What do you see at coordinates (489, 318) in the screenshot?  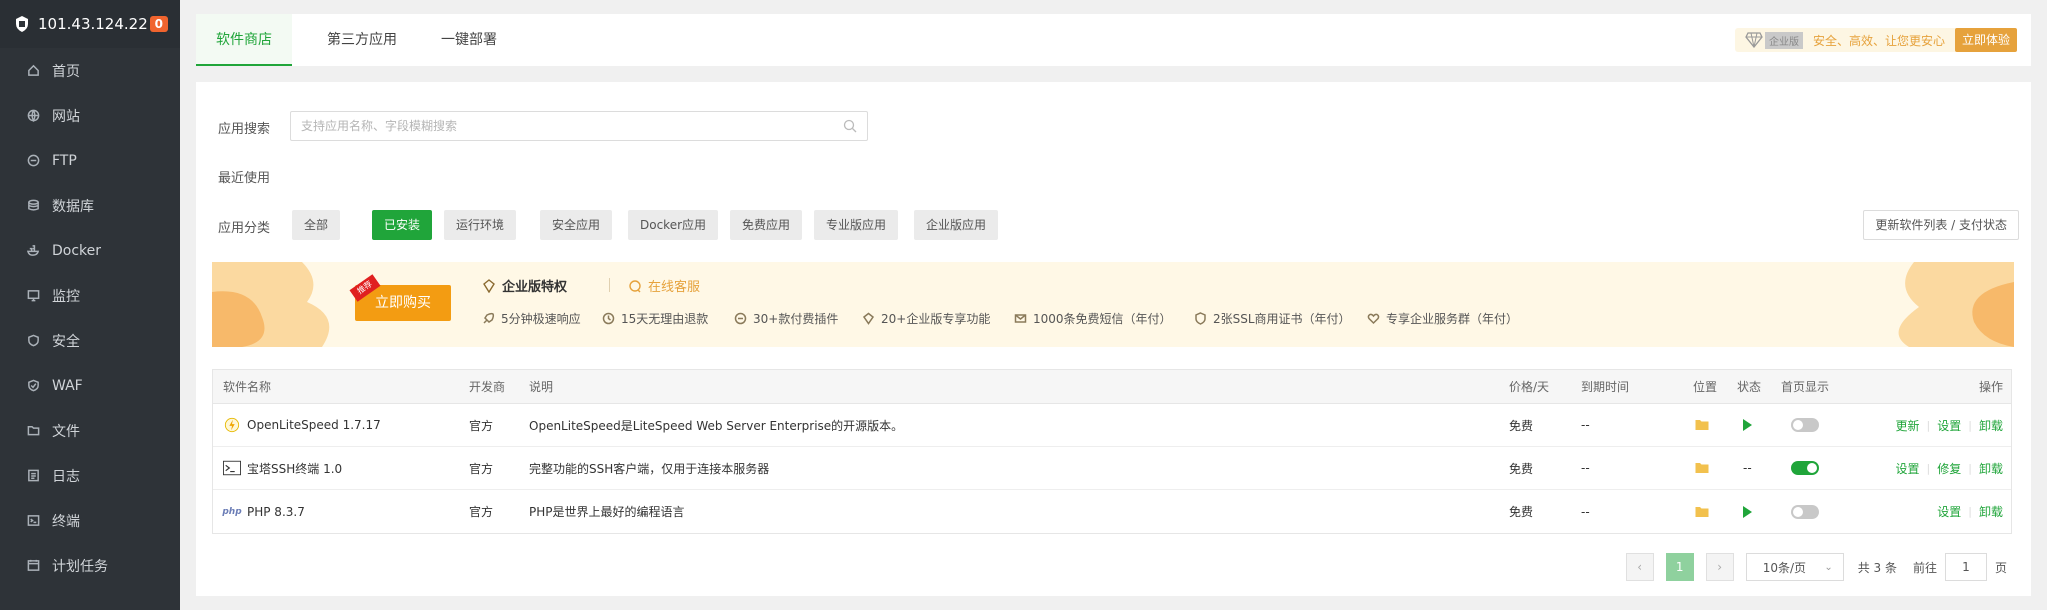 I see `rocket-icon` at bounding box center [489, 318].